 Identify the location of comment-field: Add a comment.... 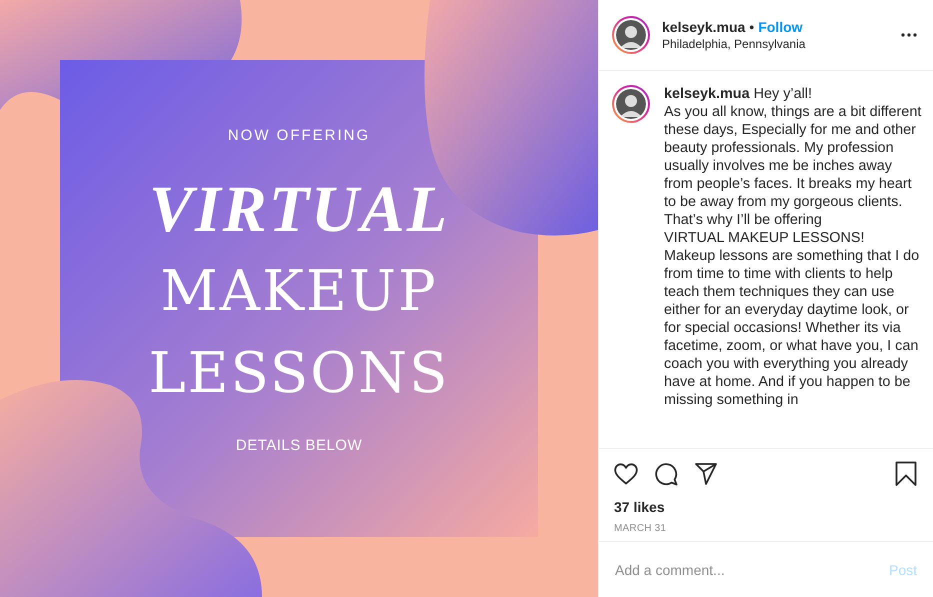
(752, 570).